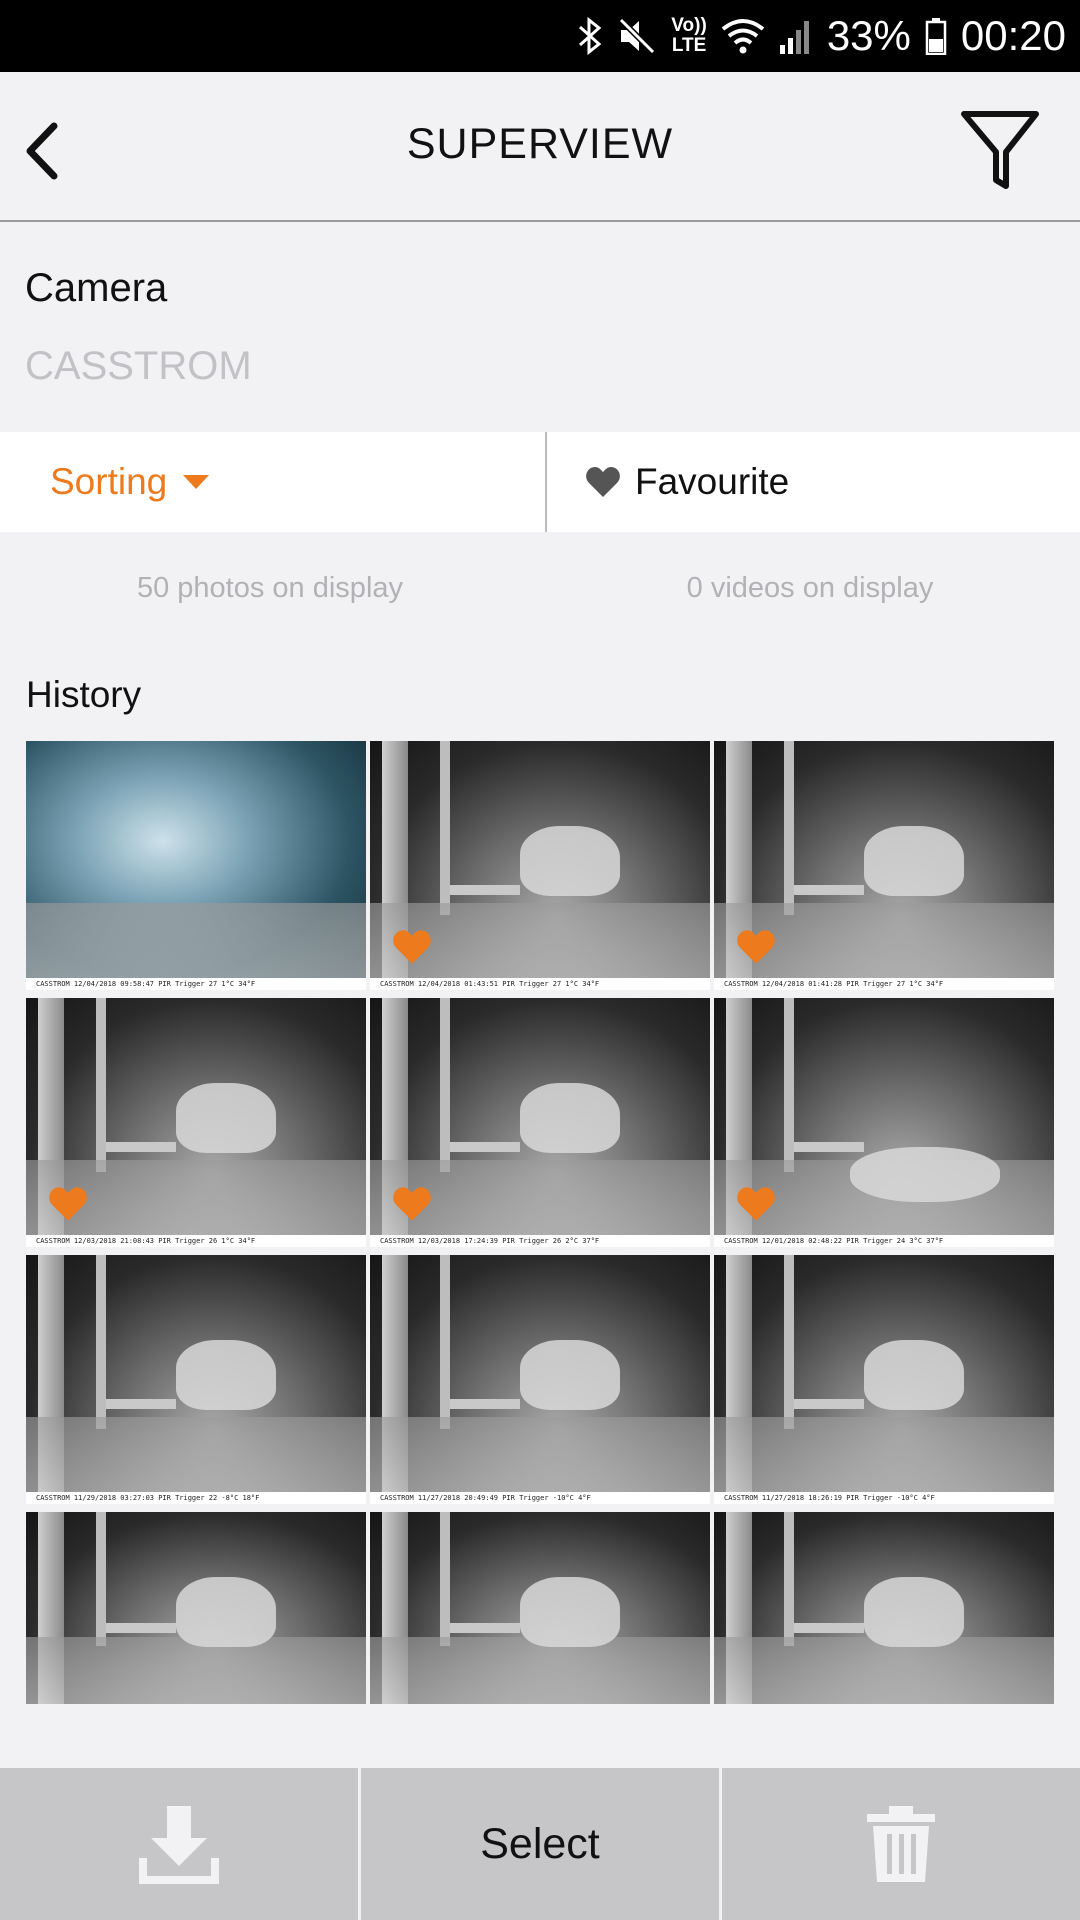 Image resolution: width=1080 pixels, height=1920 pixels. What do you see at coordinates (1013, 35) in the screenshot?
I see `clock: 00:20` at bounding box center [1013, 35].